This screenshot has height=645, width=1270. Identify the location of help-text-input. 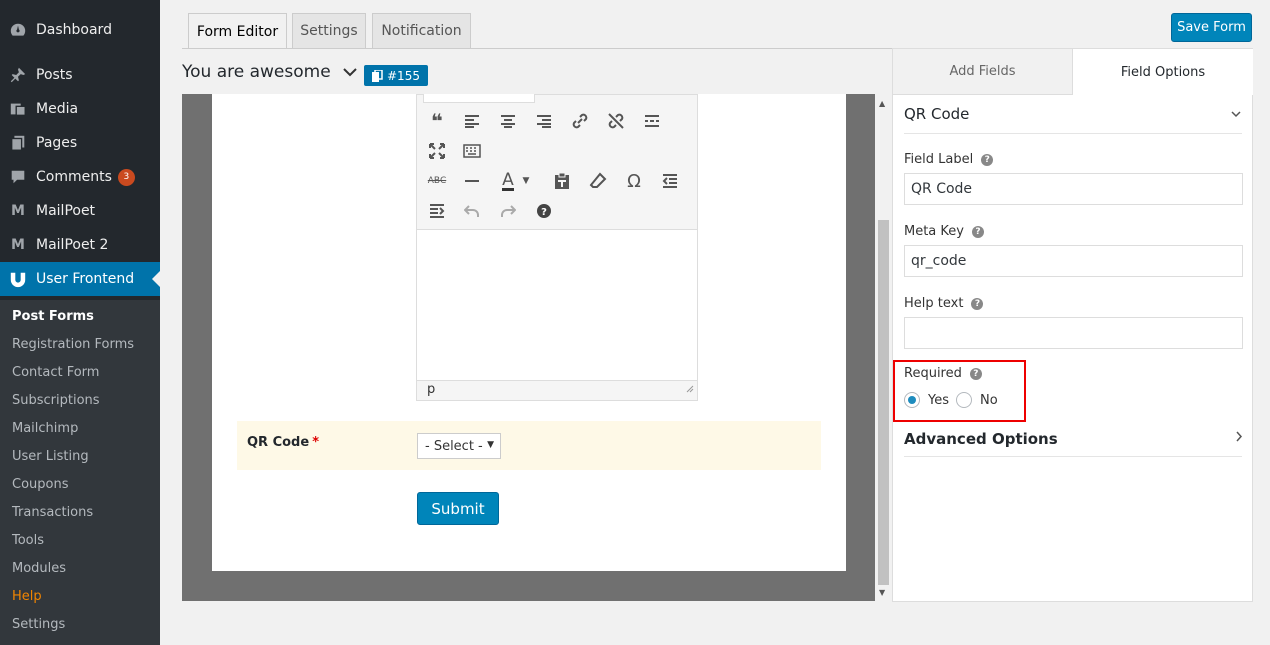
(1073, 333).